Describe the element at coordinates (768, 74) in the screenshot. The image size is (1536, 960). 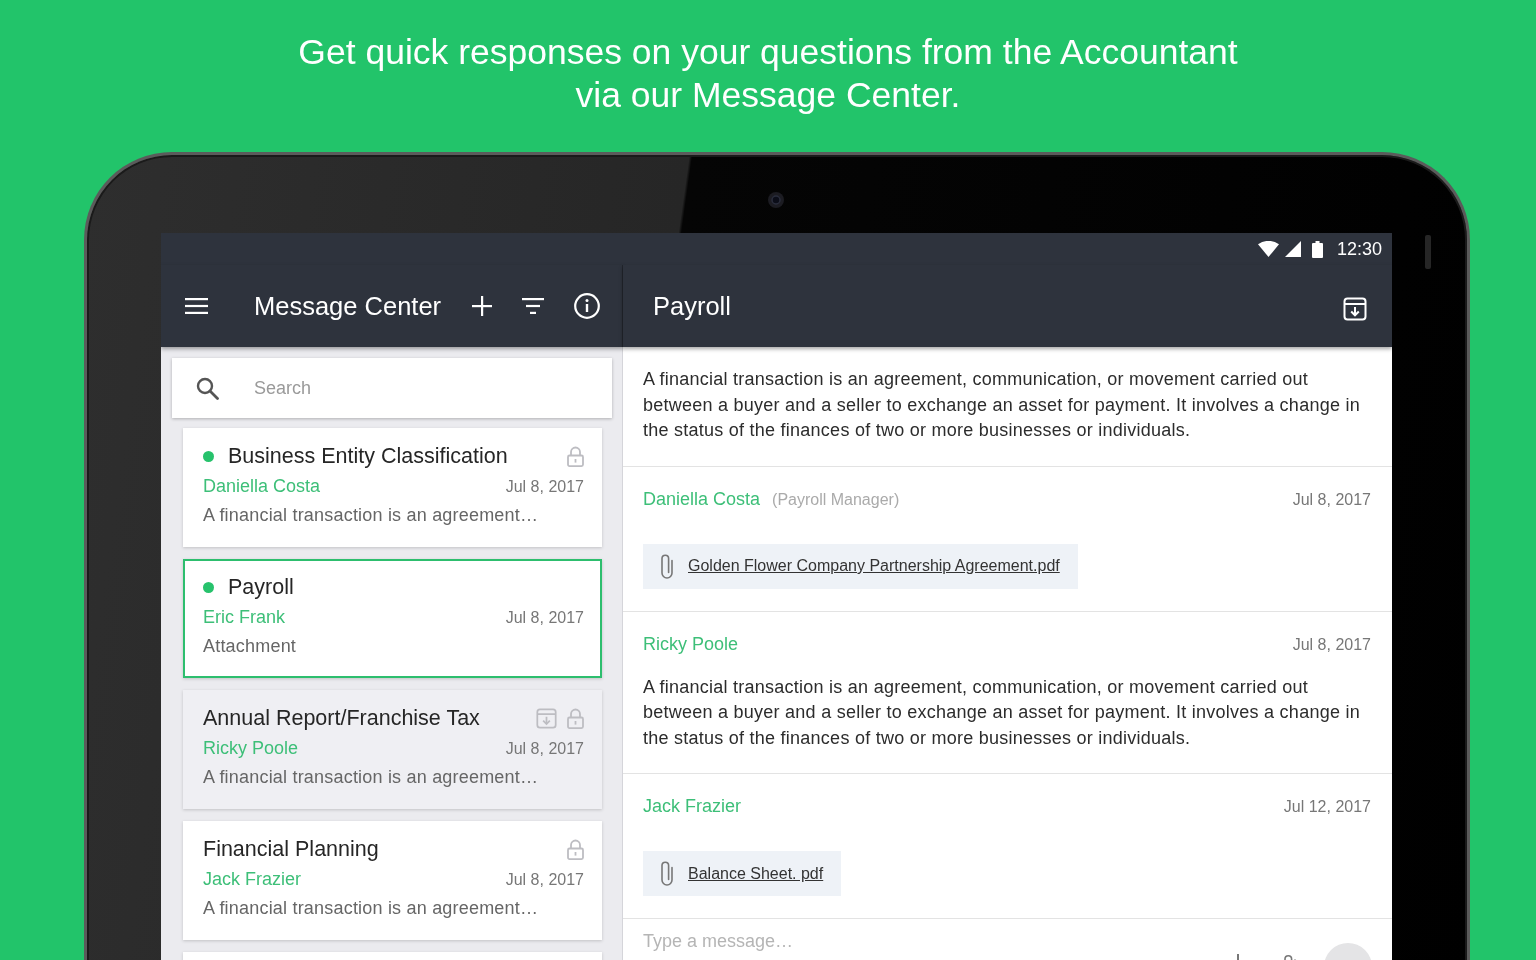
I see `headline: Get quick responses on your questions from the Accountant via our Message Center.` at that location.